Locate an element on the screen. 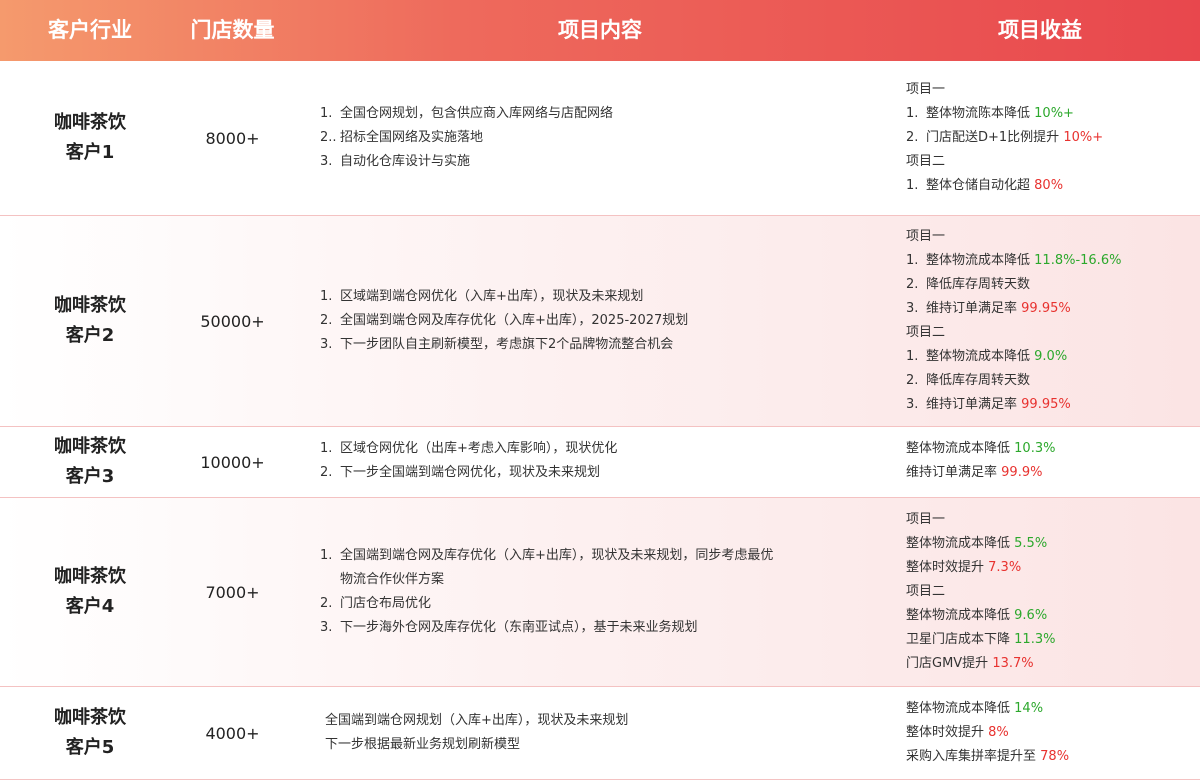 Image resolution: width=1200 pixels, height=782 pixels. benefit-value: 8% is located at coordinates (998, 732).